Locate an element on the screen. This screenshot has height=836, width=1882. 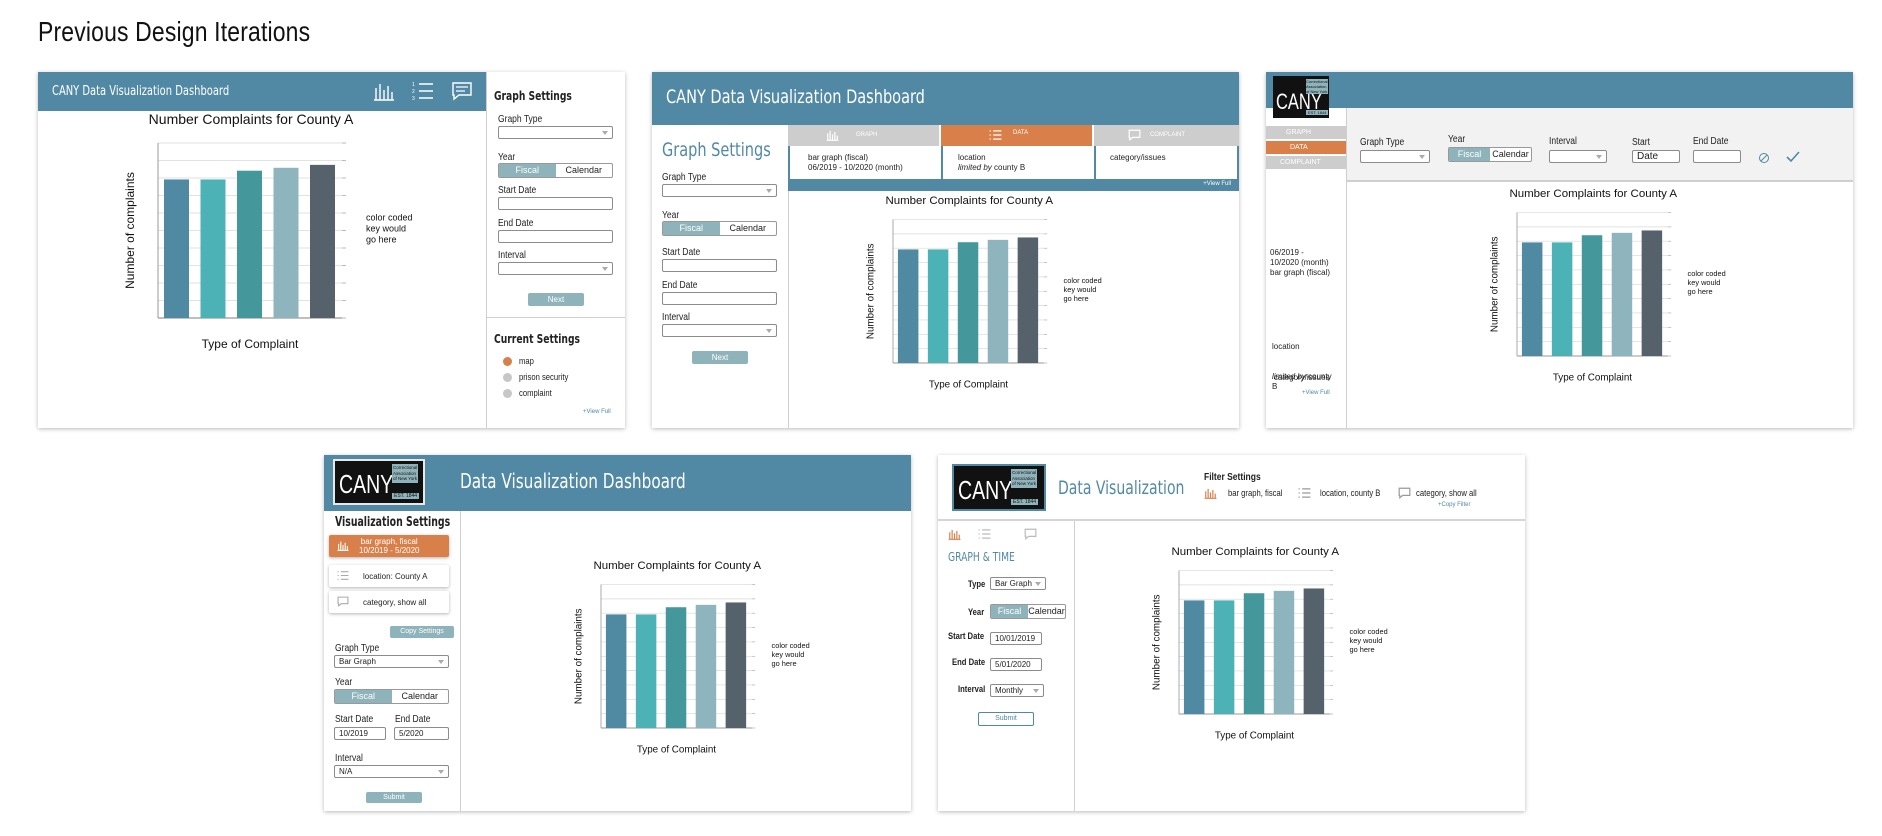
logo-org-name: Correctional Association of New York is located at coordinates (1024, 478).